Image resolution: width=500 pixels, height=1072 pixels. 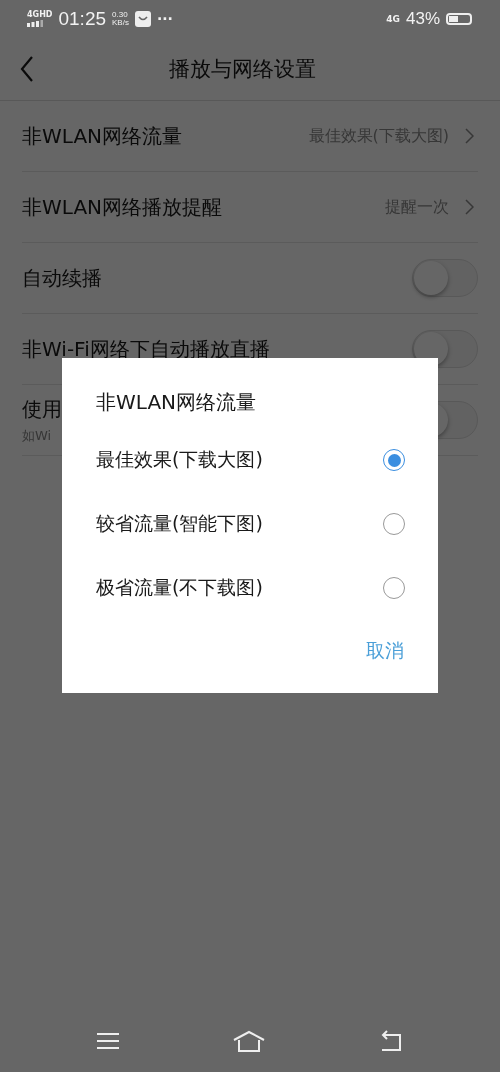 What do you see at coordinates (249, 1041) in the screenshot?
I see `home-icon` at bounding box center [249, 1041].